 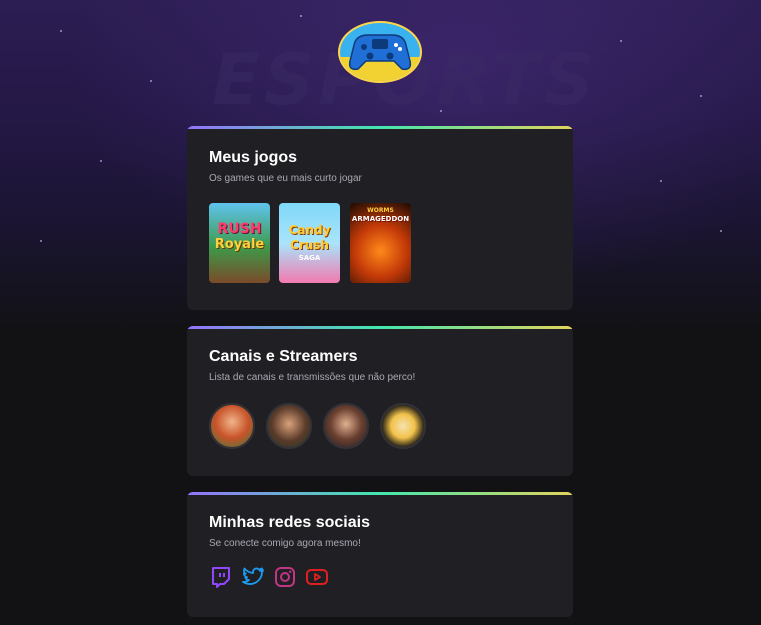 I want to click on game-title-line: Royale, so click(x=239, y=244).